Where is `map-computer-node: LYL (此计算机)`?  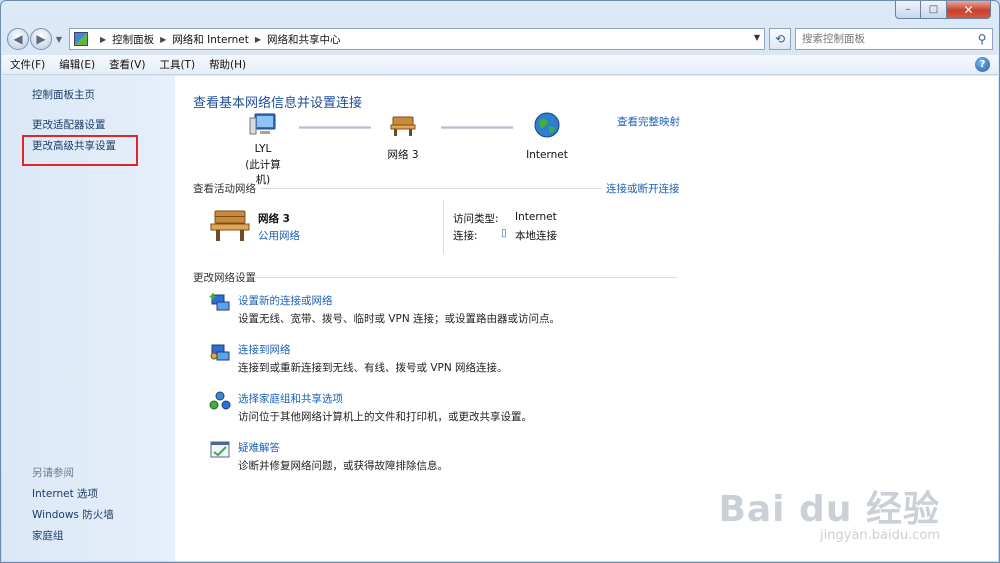 map-computer-node: LYL (此计算机) is located at coordinates (263, 149).